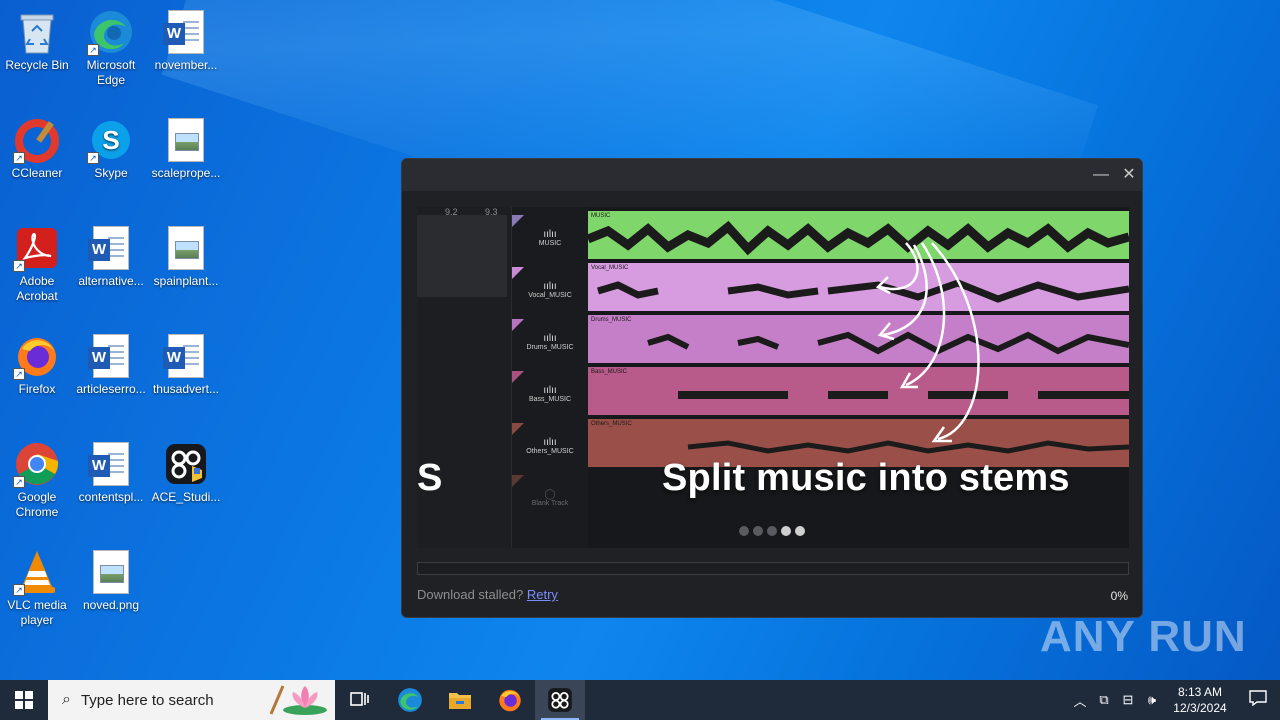 The width and height of the screenshot is (1280, 720). Describe the element at coordinates (37, 389) in the screenshot. I see `desktop-icon-label: Firefox` at that location.